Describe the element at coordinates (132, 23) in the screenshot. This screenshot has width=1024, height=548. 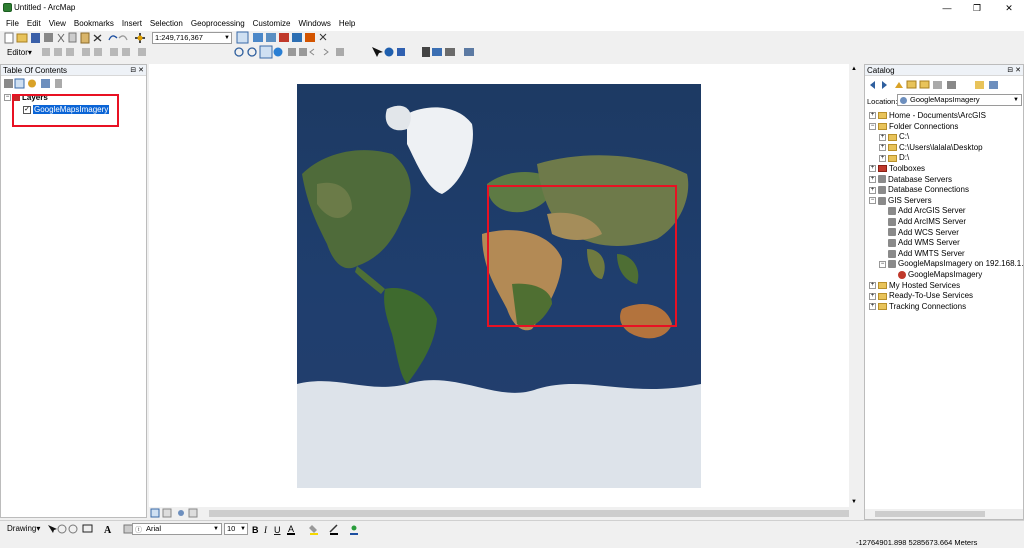
I see `menu-insert: Insert` at that location.